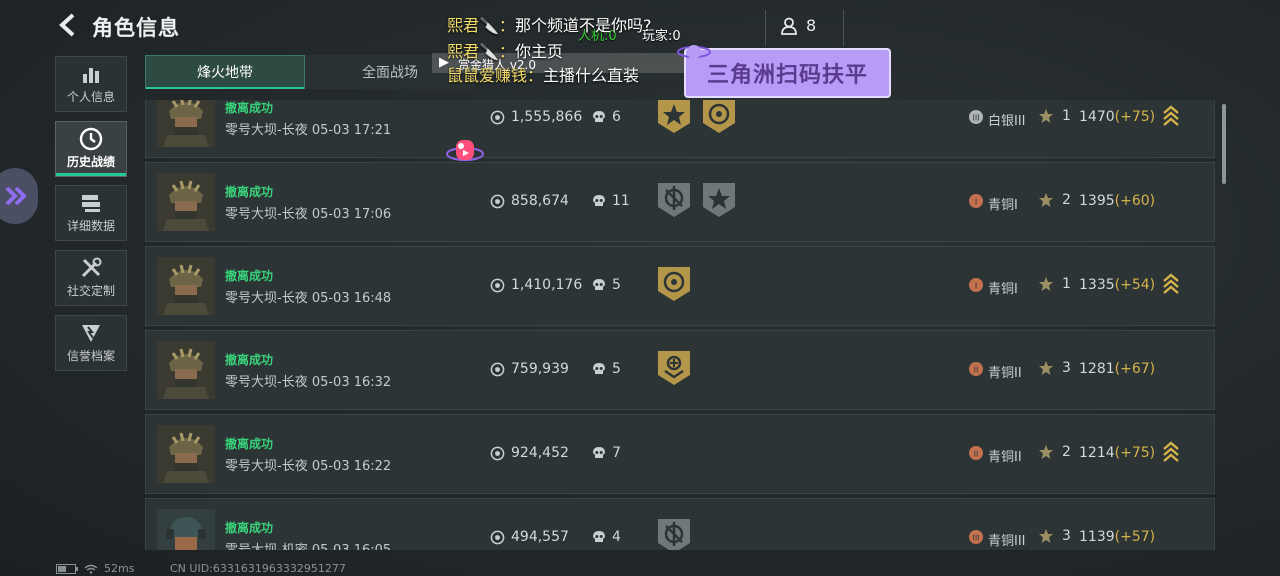 This screenshot has height=576, width=1280. What do you see at coordinates (1224, 144) in the screenshot?
I see `list-scrollbar` at bounding box center [1224, 144].